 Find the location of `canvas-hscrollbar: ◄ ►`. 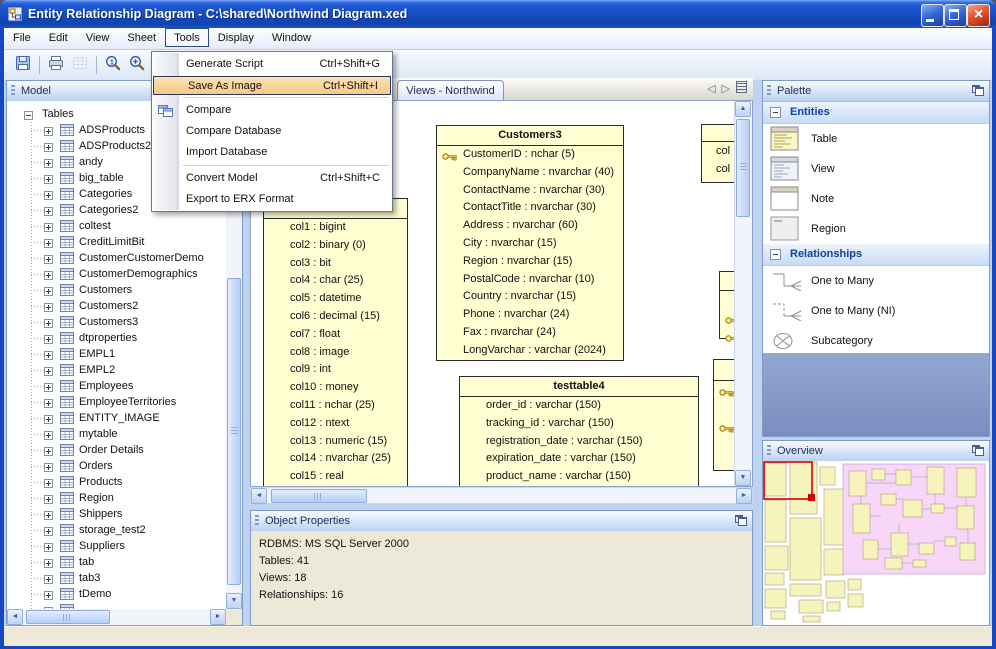

canvas-hscrollbar: ◄ ► is located at coordinates (501, 495).